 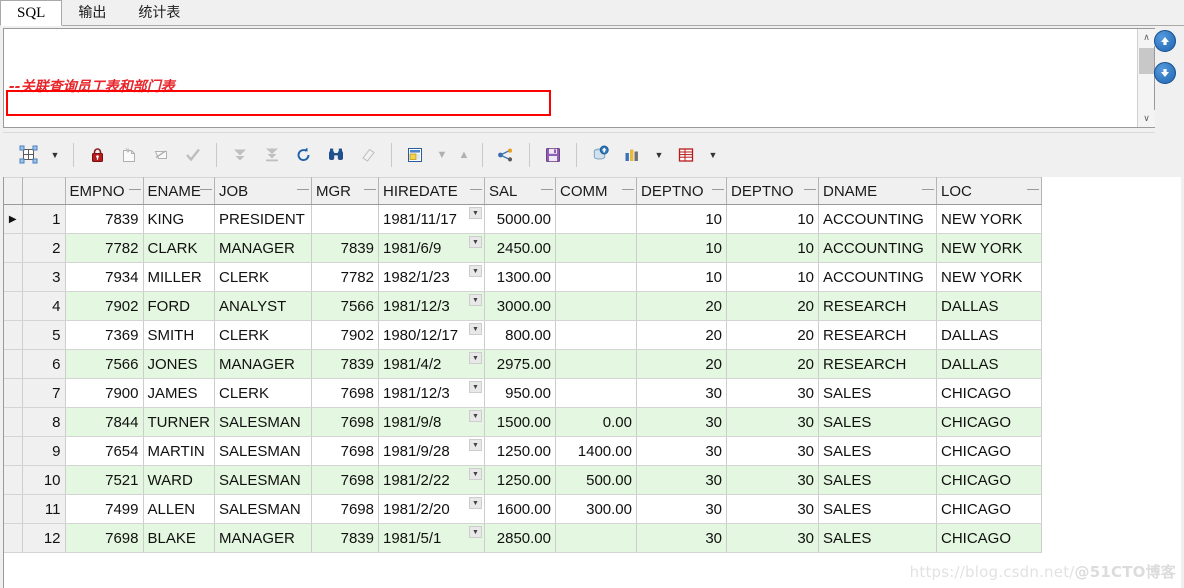 I want to click on column-header-hiredate: HIREDATE, so click(x=431, y=191).